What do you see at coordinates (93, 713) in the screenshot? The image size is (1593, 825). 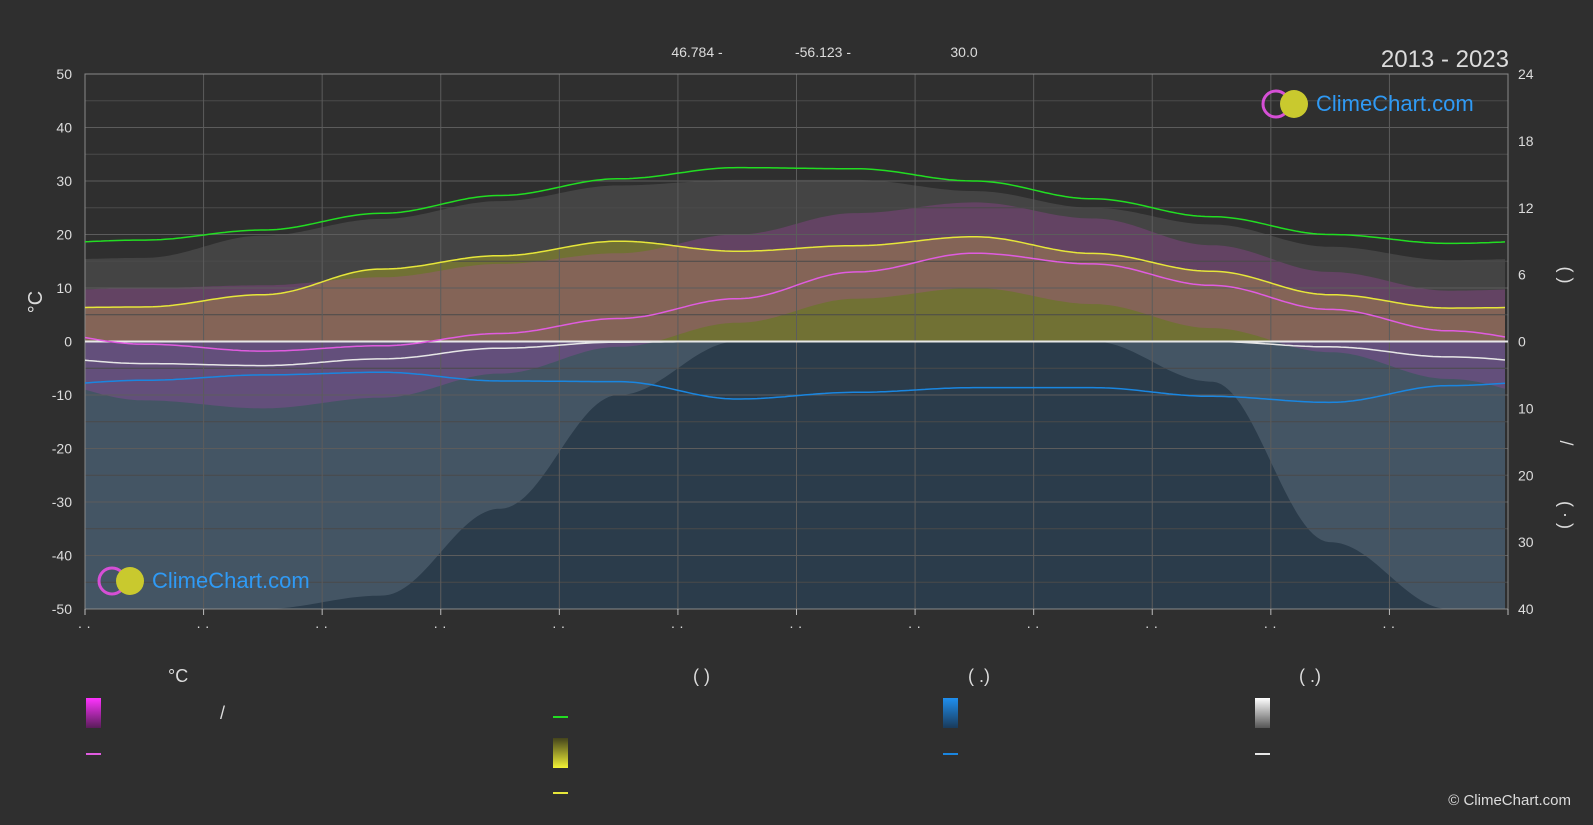 I see `legend-temperature-range-swatch` at bounding box center [93, 713].